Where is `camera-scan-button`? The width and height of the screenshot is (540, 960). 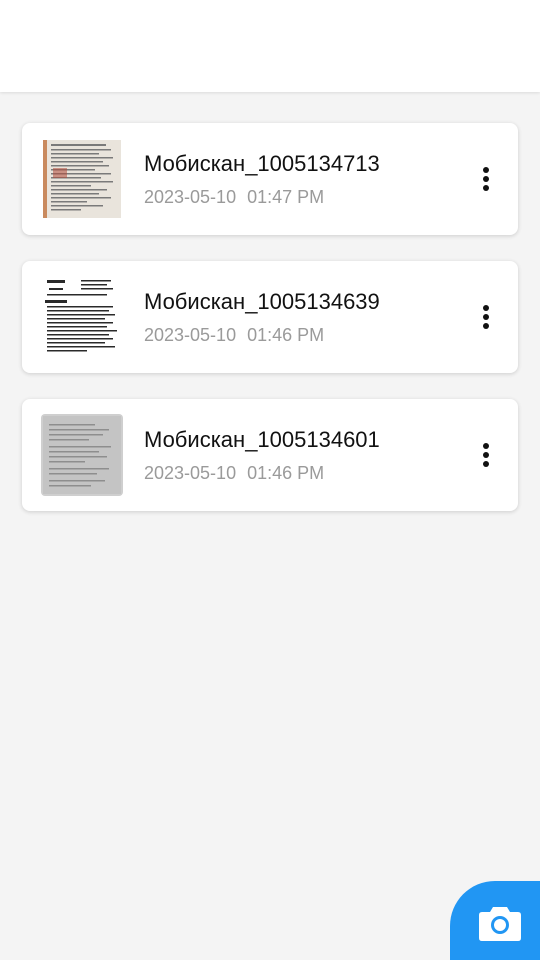
camera-scan-button is located at coordinates (495, 920).